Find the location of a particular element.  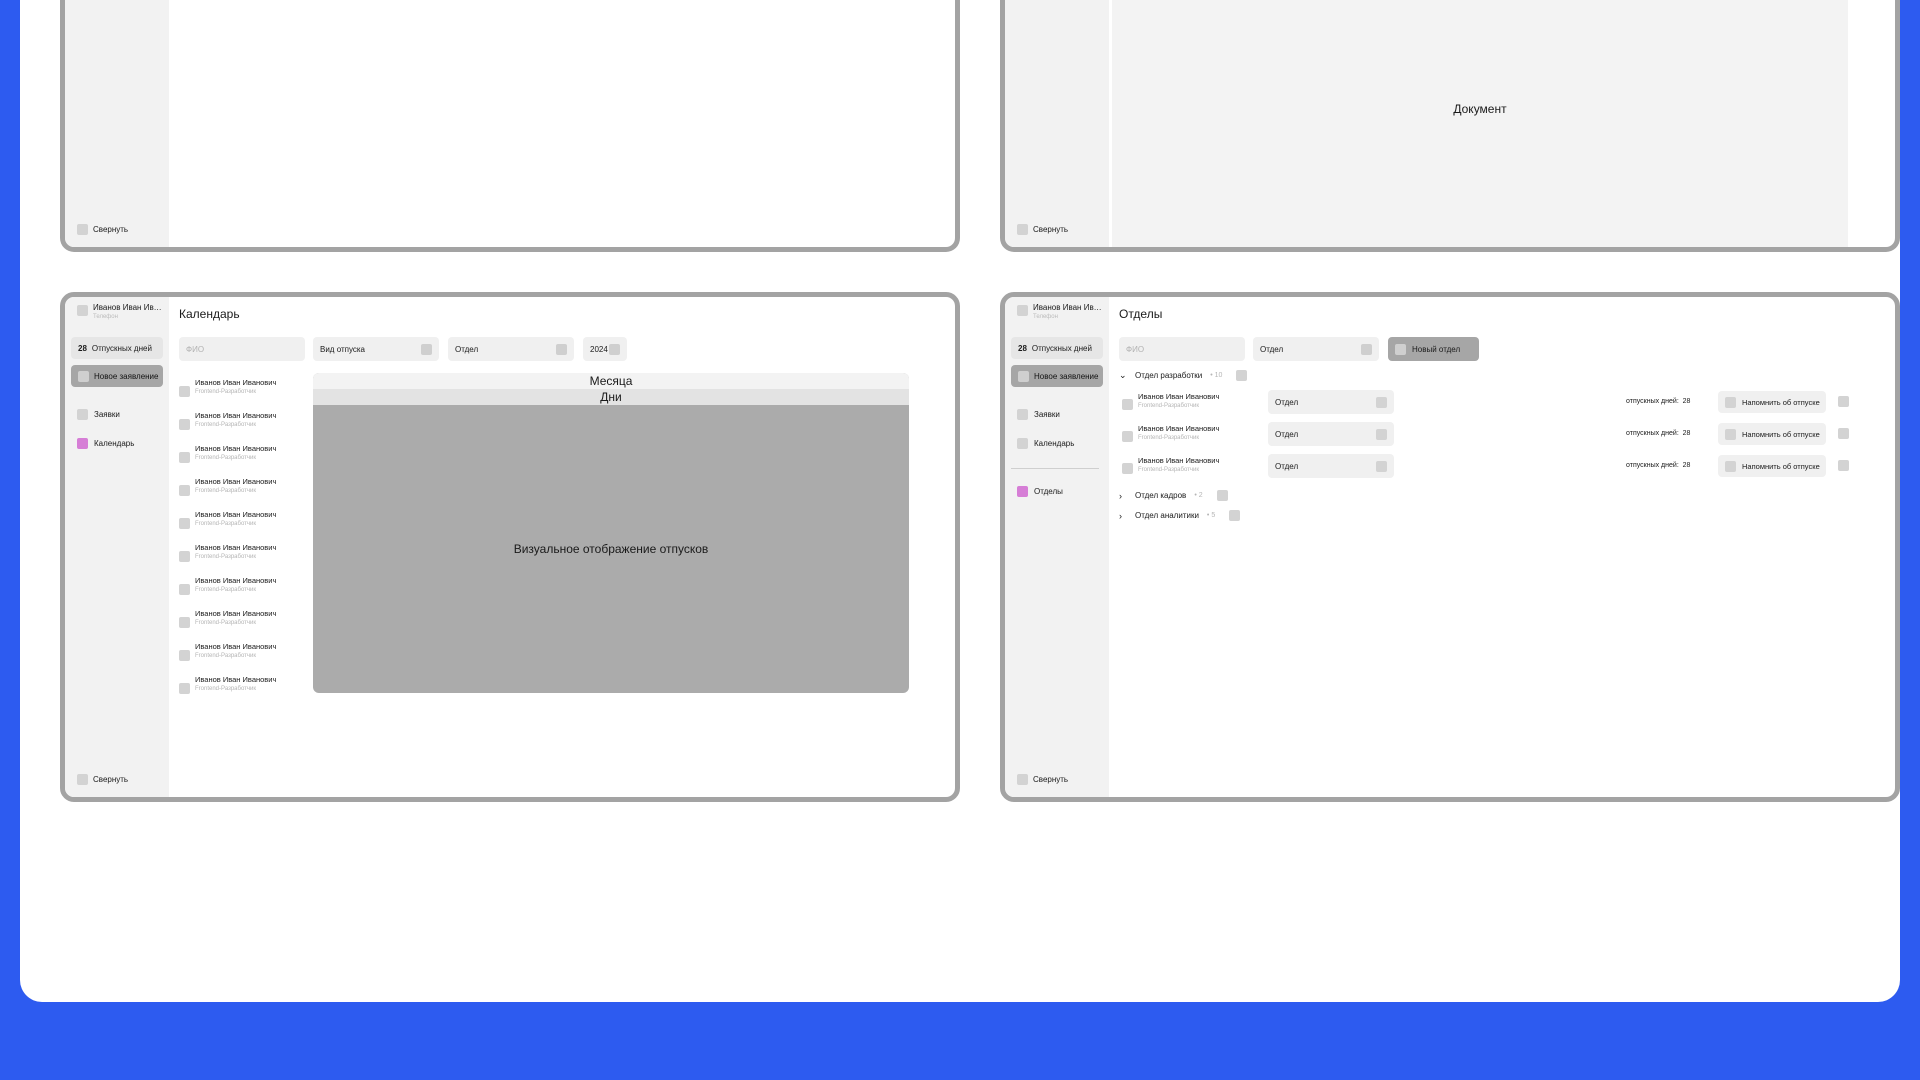

department-group-development: ⌄ Отдел разработки • 10 is located at coordinates (1183, 375).